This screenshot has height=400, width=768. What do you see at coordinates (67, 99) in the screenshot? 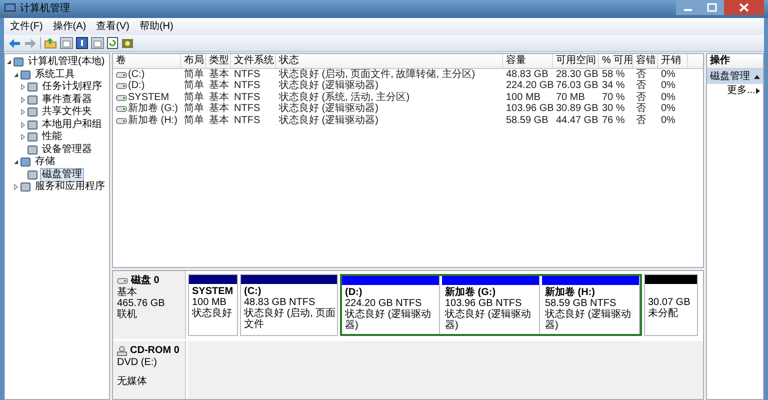
I see `tree-item: 事件查看器` at bounding box center [67, 99].